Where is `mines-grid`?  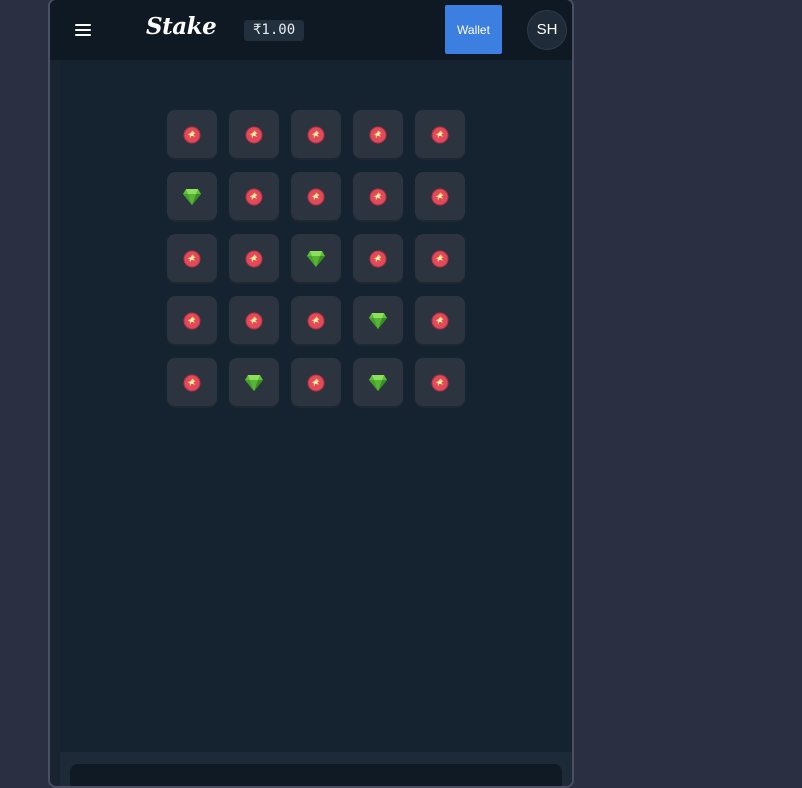 mines-grid is located at coordinates (316, 259).